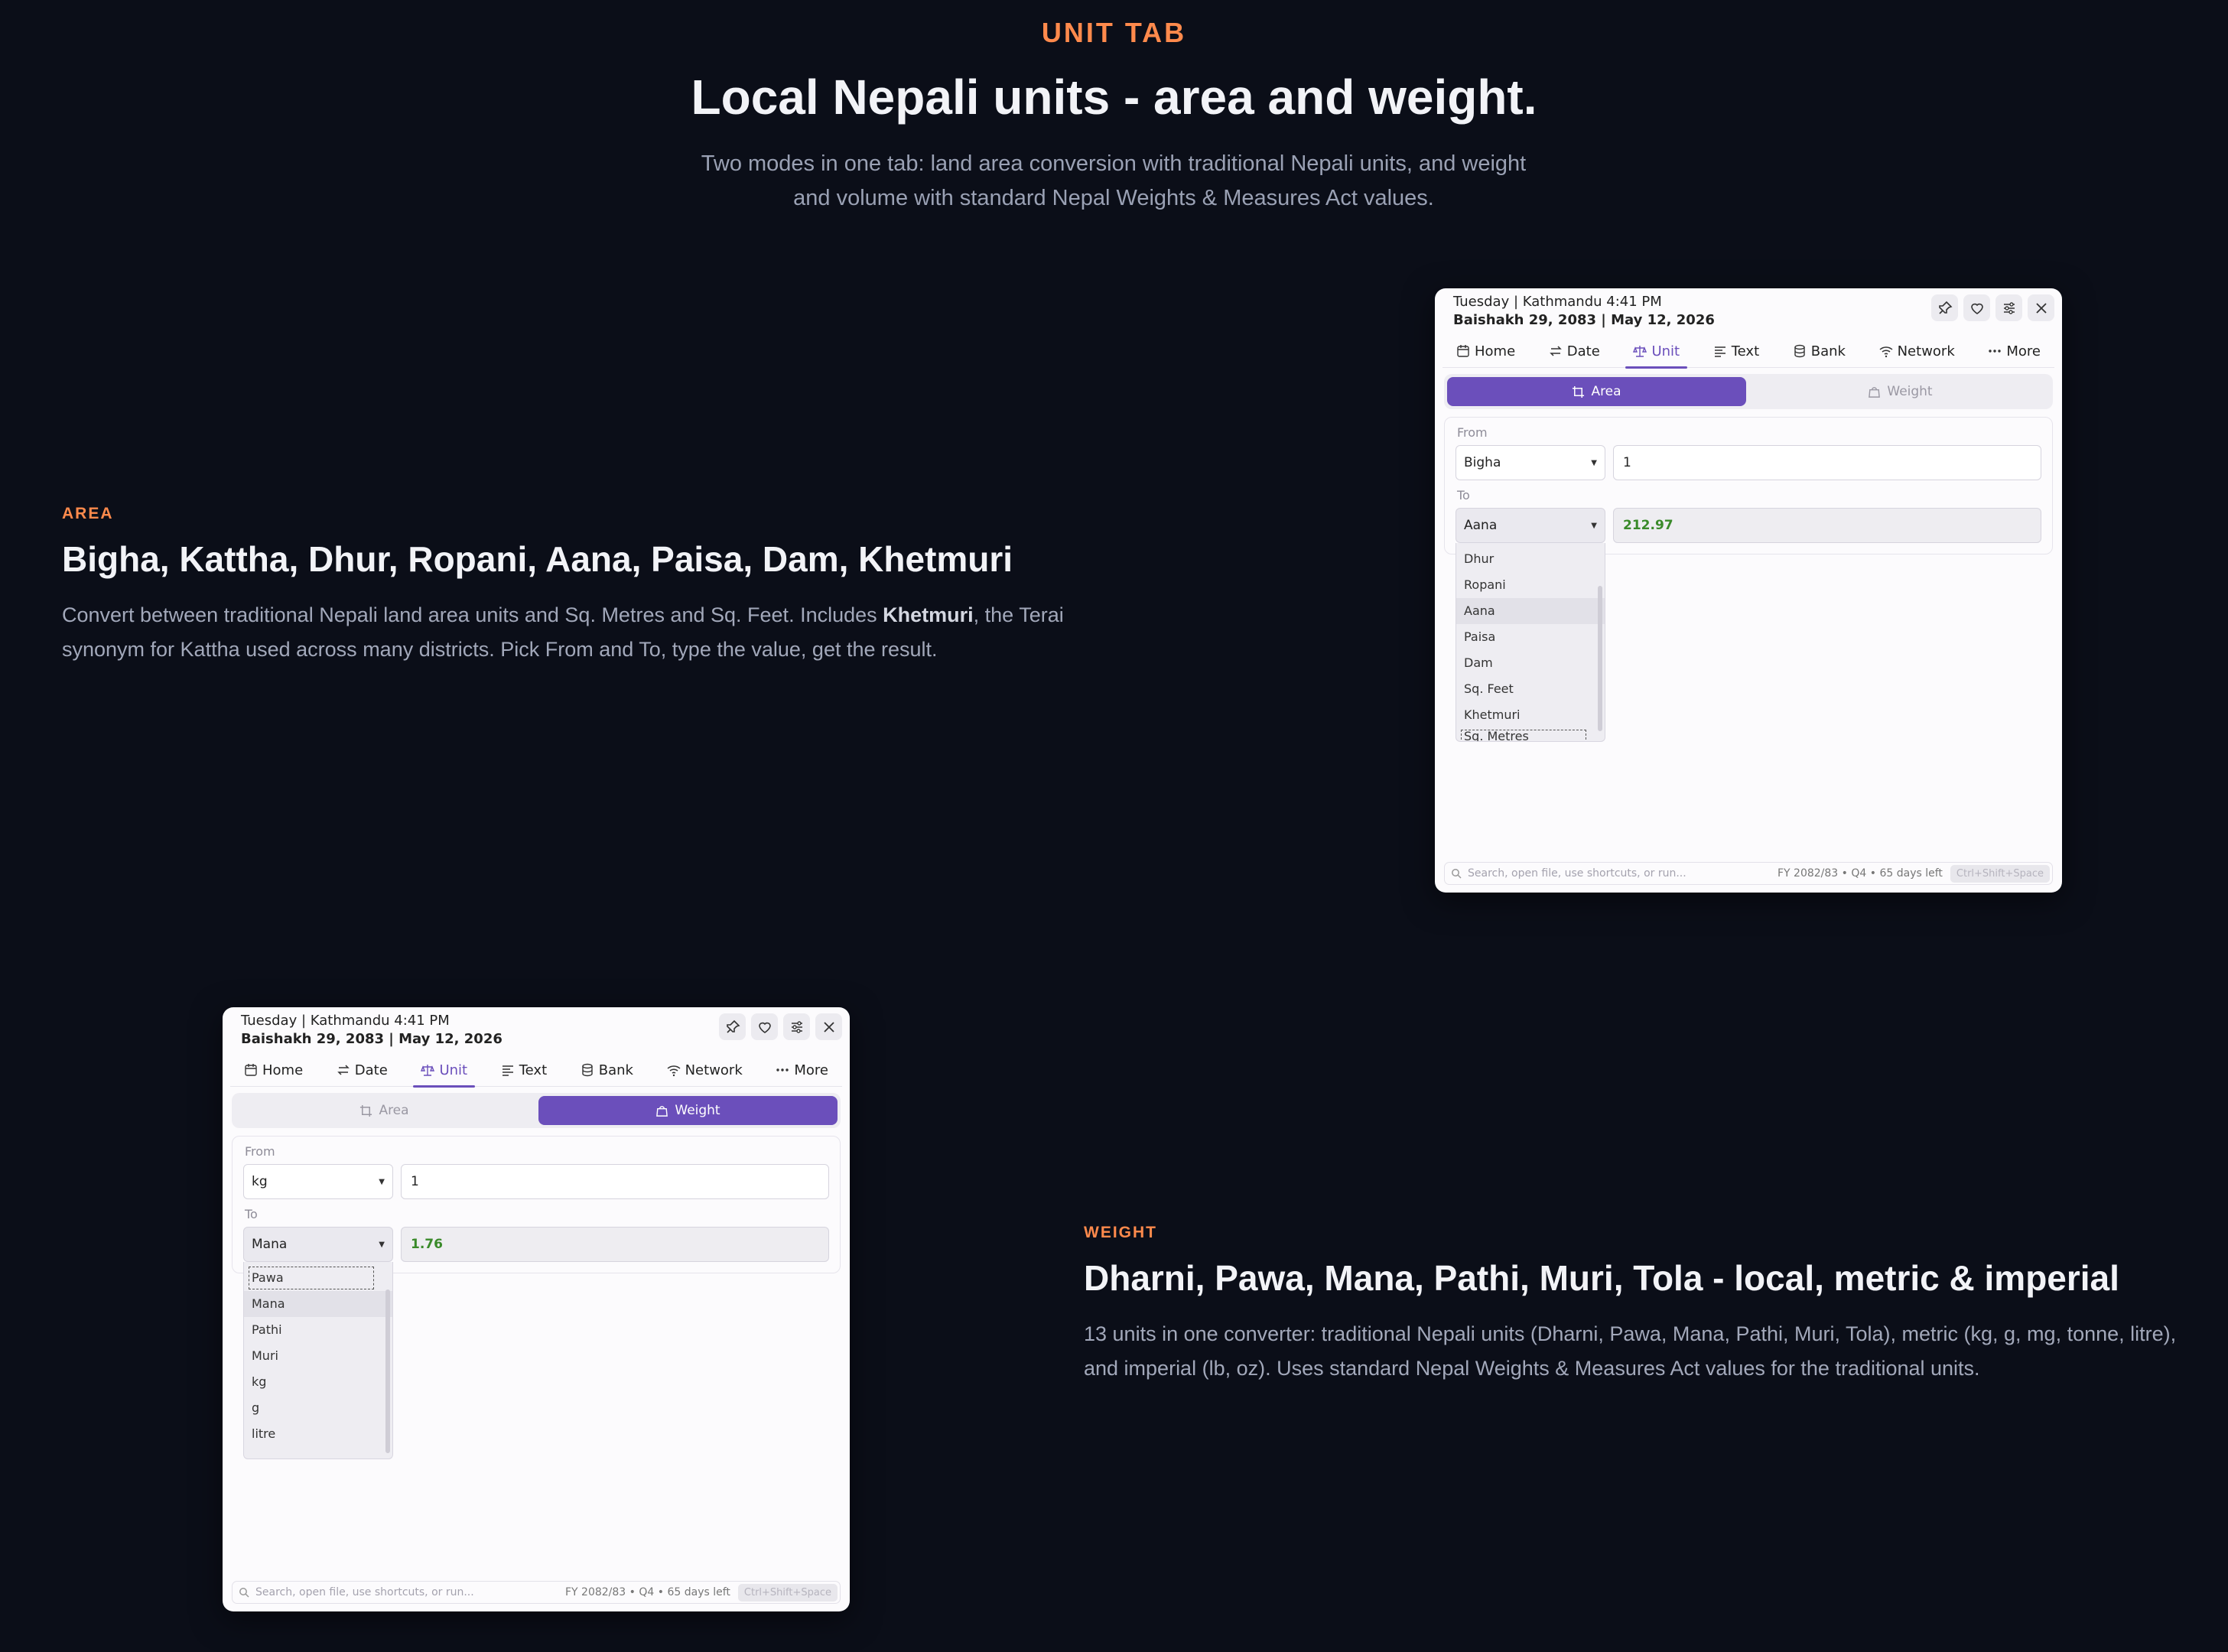 This screenshot has height=1652, width=2228. Describe the element at coordinates (1748, 486) in the screenshot. I see `converter-card: From Bigha ▼ 1 To Aana ▼ 212.97` at that location.